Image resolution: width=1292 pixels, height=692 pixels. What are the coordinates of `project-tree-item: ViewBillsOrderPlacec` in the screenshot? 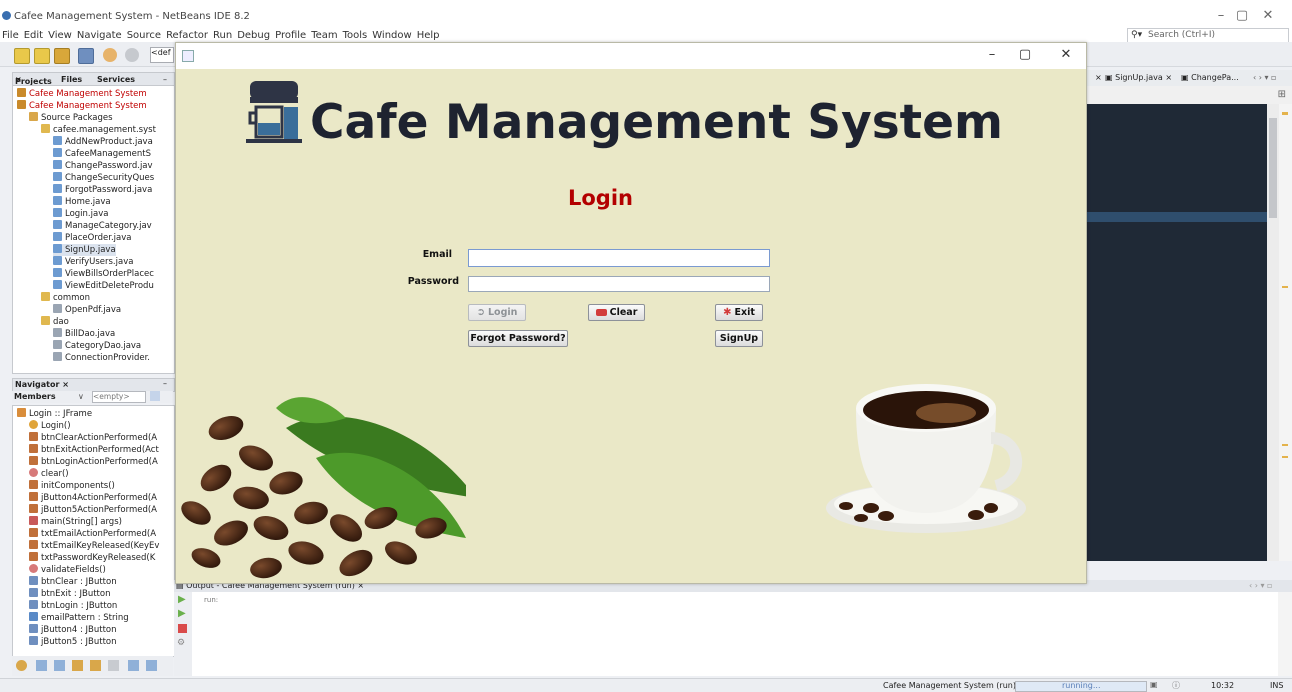 It's located at (103, 274).